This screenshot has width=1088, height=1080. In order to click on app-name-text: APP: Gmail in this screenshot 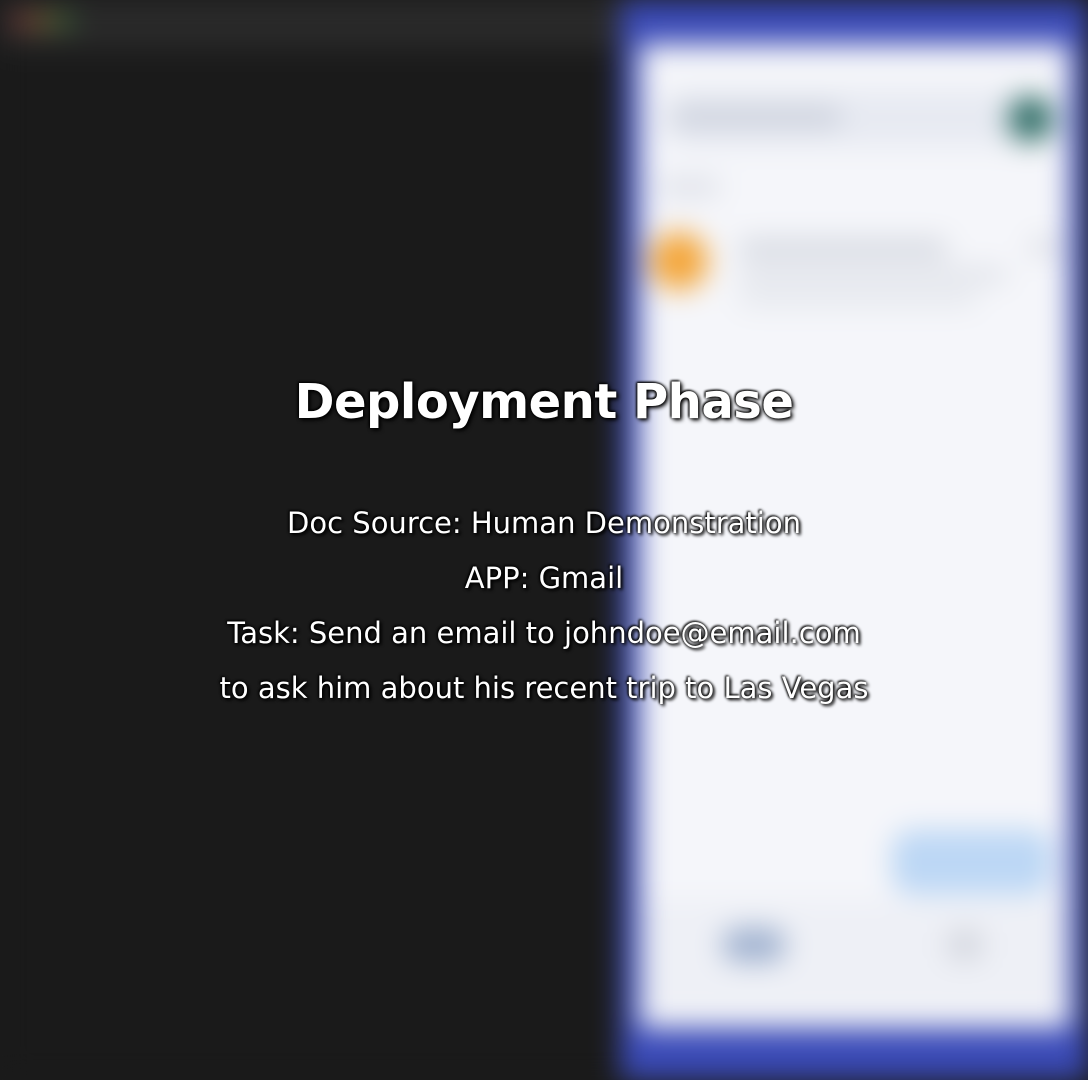, I will do `click(544, 578)`.